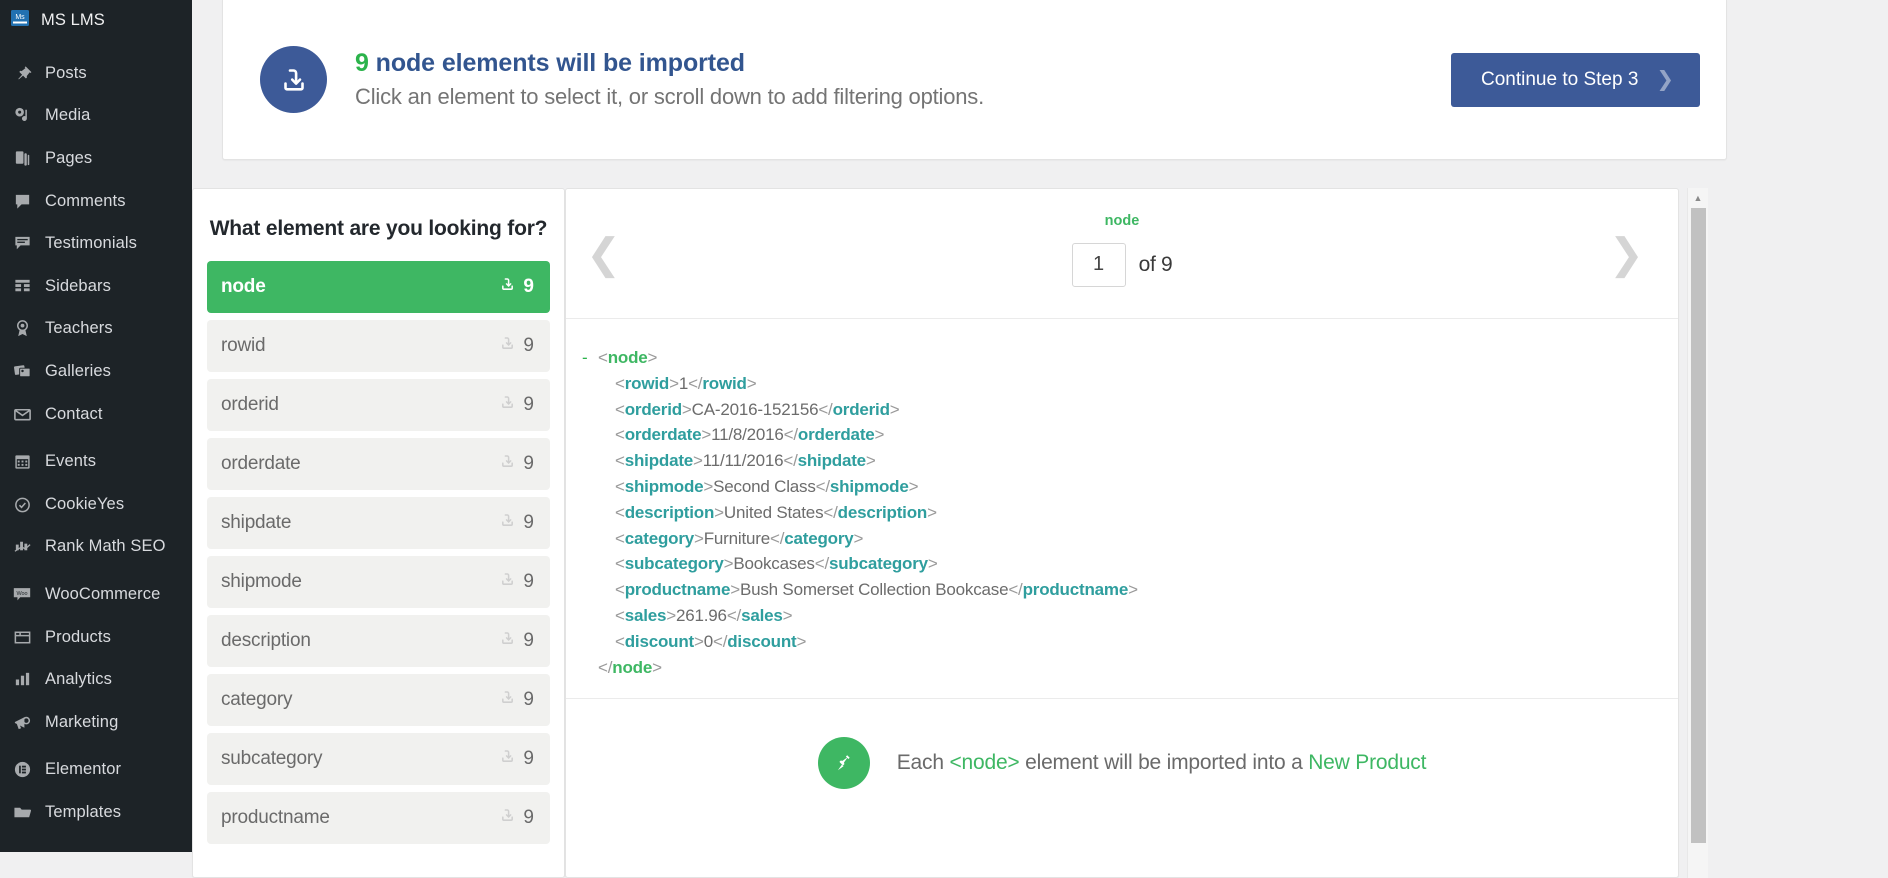 This screenshot has height=878, width=1888. I want to click on xml-field-line: <description>United States</description>, so click(776, 512).